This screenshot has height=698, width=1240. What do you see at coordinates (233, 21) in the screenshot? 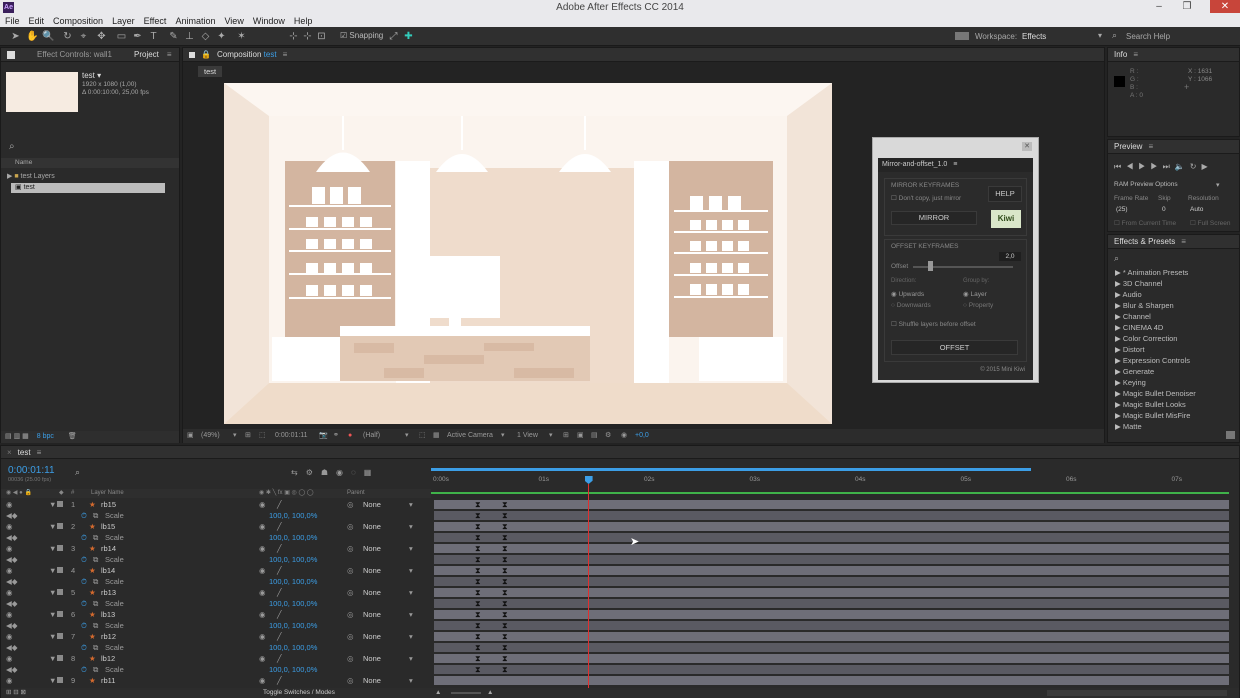
I see `menu-view: View` at bounding box center [233, 21].